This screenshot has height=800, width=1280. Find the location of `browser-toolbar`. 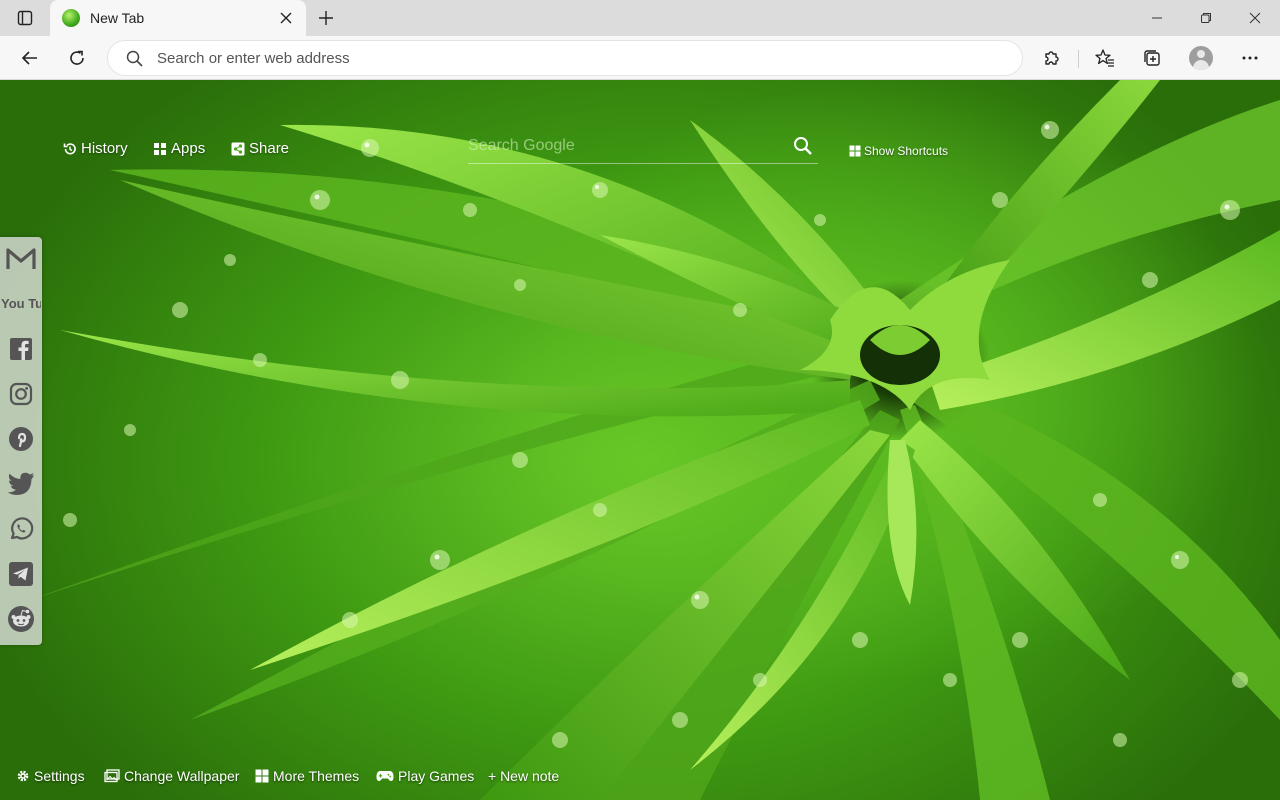

browser-toolbar is located at coordinates (640, 58).